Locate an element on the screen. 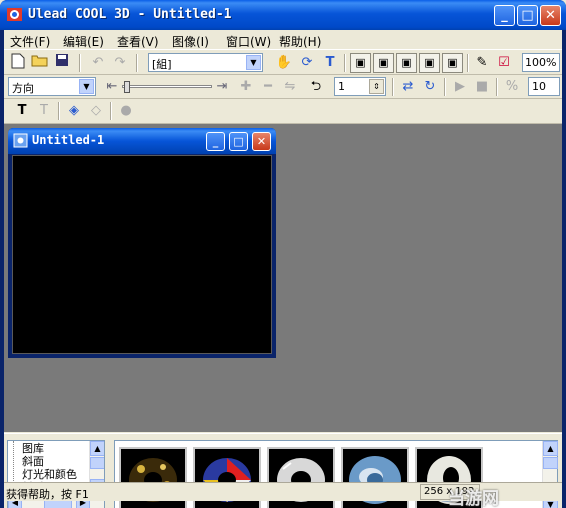 This screenshot has height=508, width=566. document-titlebar: Untitled-1 _ □ ✕ is located at coordinates (142, 141).